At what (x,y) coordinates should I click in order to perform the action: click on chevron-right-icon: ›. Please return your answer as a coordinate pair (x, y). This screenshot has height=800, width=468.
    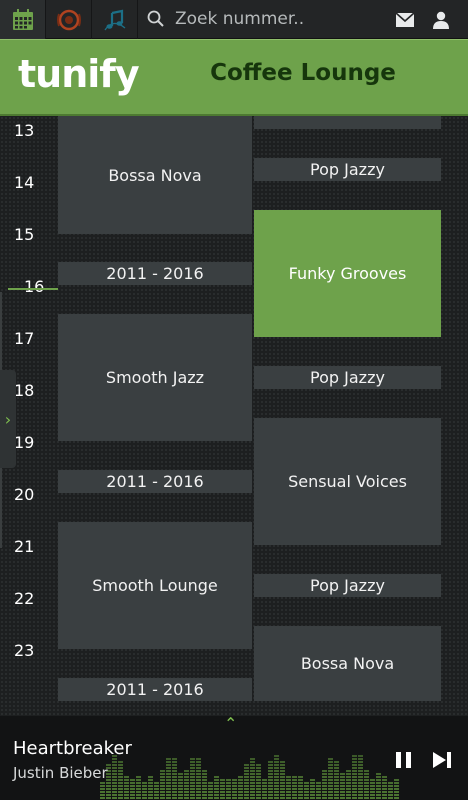
    Looking at the image, I should click on (8, 419).